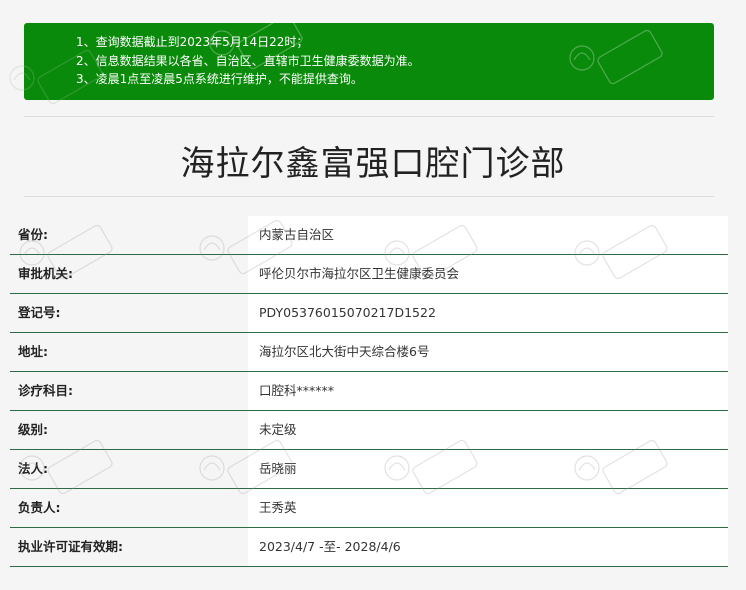 The width and height of the screenshot is (746, 590). Describe the element at coordinates (369, 116) in the screenshot. I see `divider-top` at that location.